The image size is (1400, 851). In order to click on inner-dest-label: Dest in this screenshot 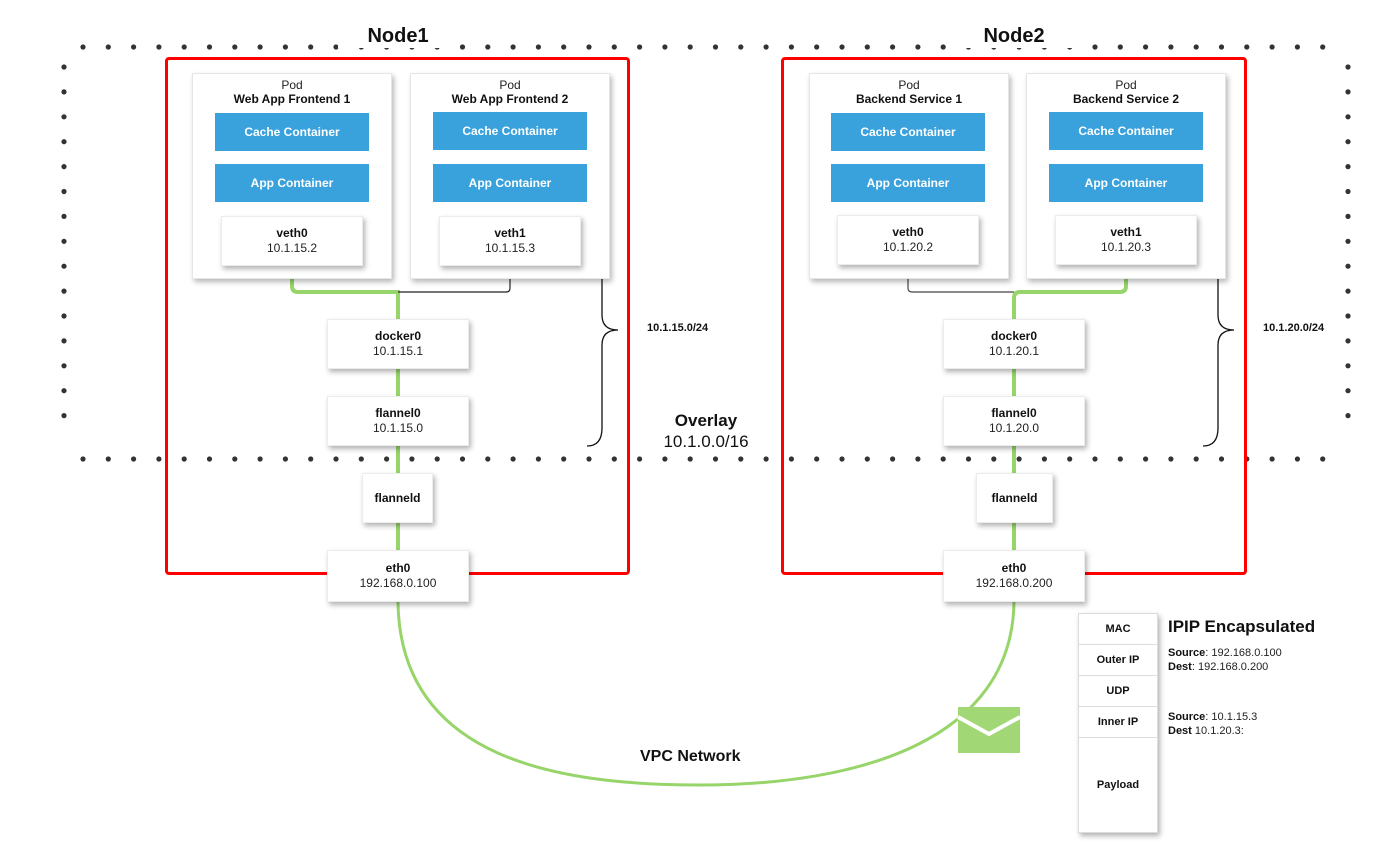, I will do `click(1180, 731)`.